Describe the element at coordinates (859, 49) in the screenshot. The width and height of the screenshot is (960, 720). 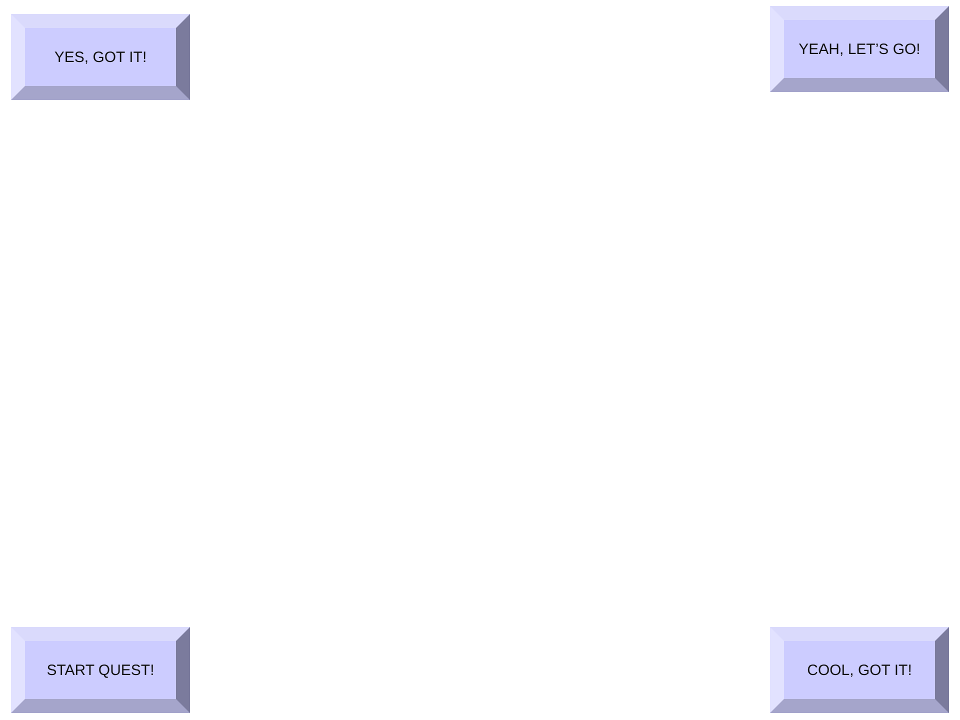
I see `action-button: YEAH, LET’S GO!` at that location.